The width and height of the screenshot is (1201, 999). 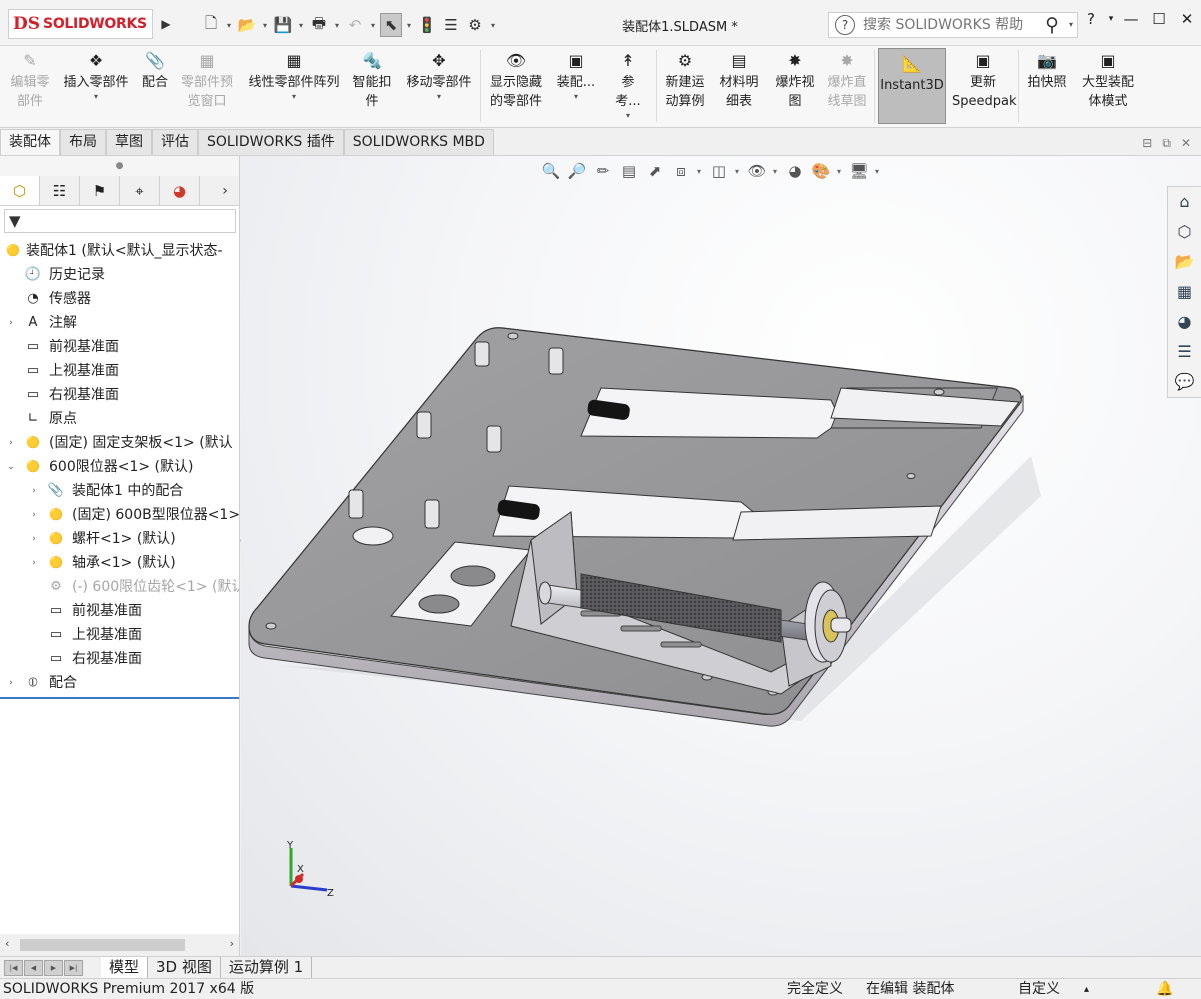 I want to click on snapshot-button: 📷 拍快照, so click(x=1047, y=71).